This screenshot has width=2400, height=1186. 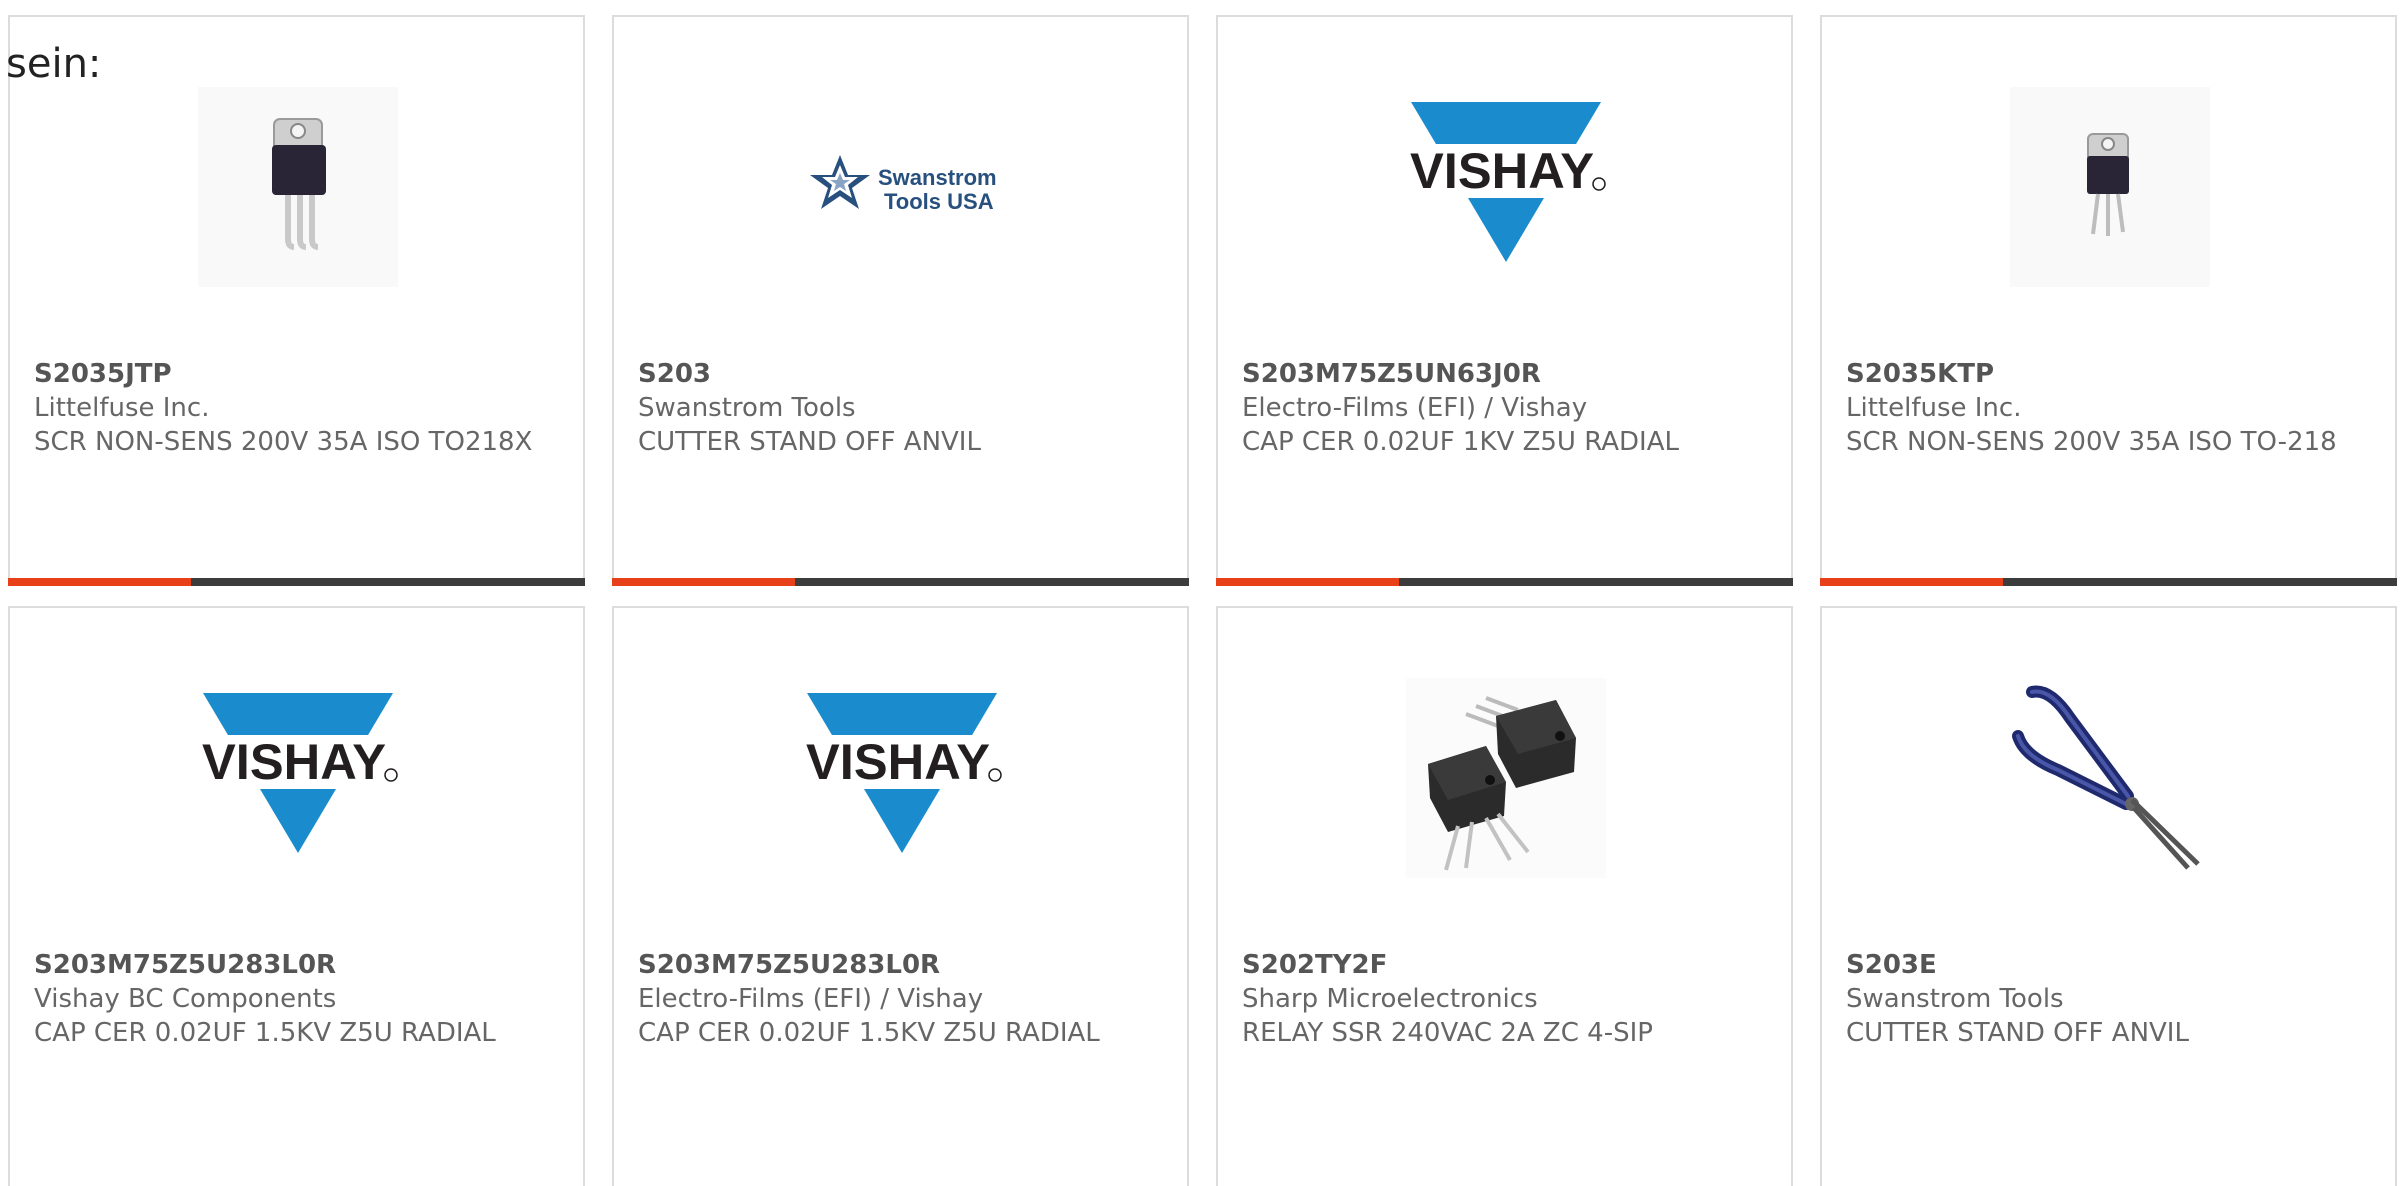 I want to click on swanstrom-tools-logo: Swanstrom Tools USA, so click(x=903, y=184).